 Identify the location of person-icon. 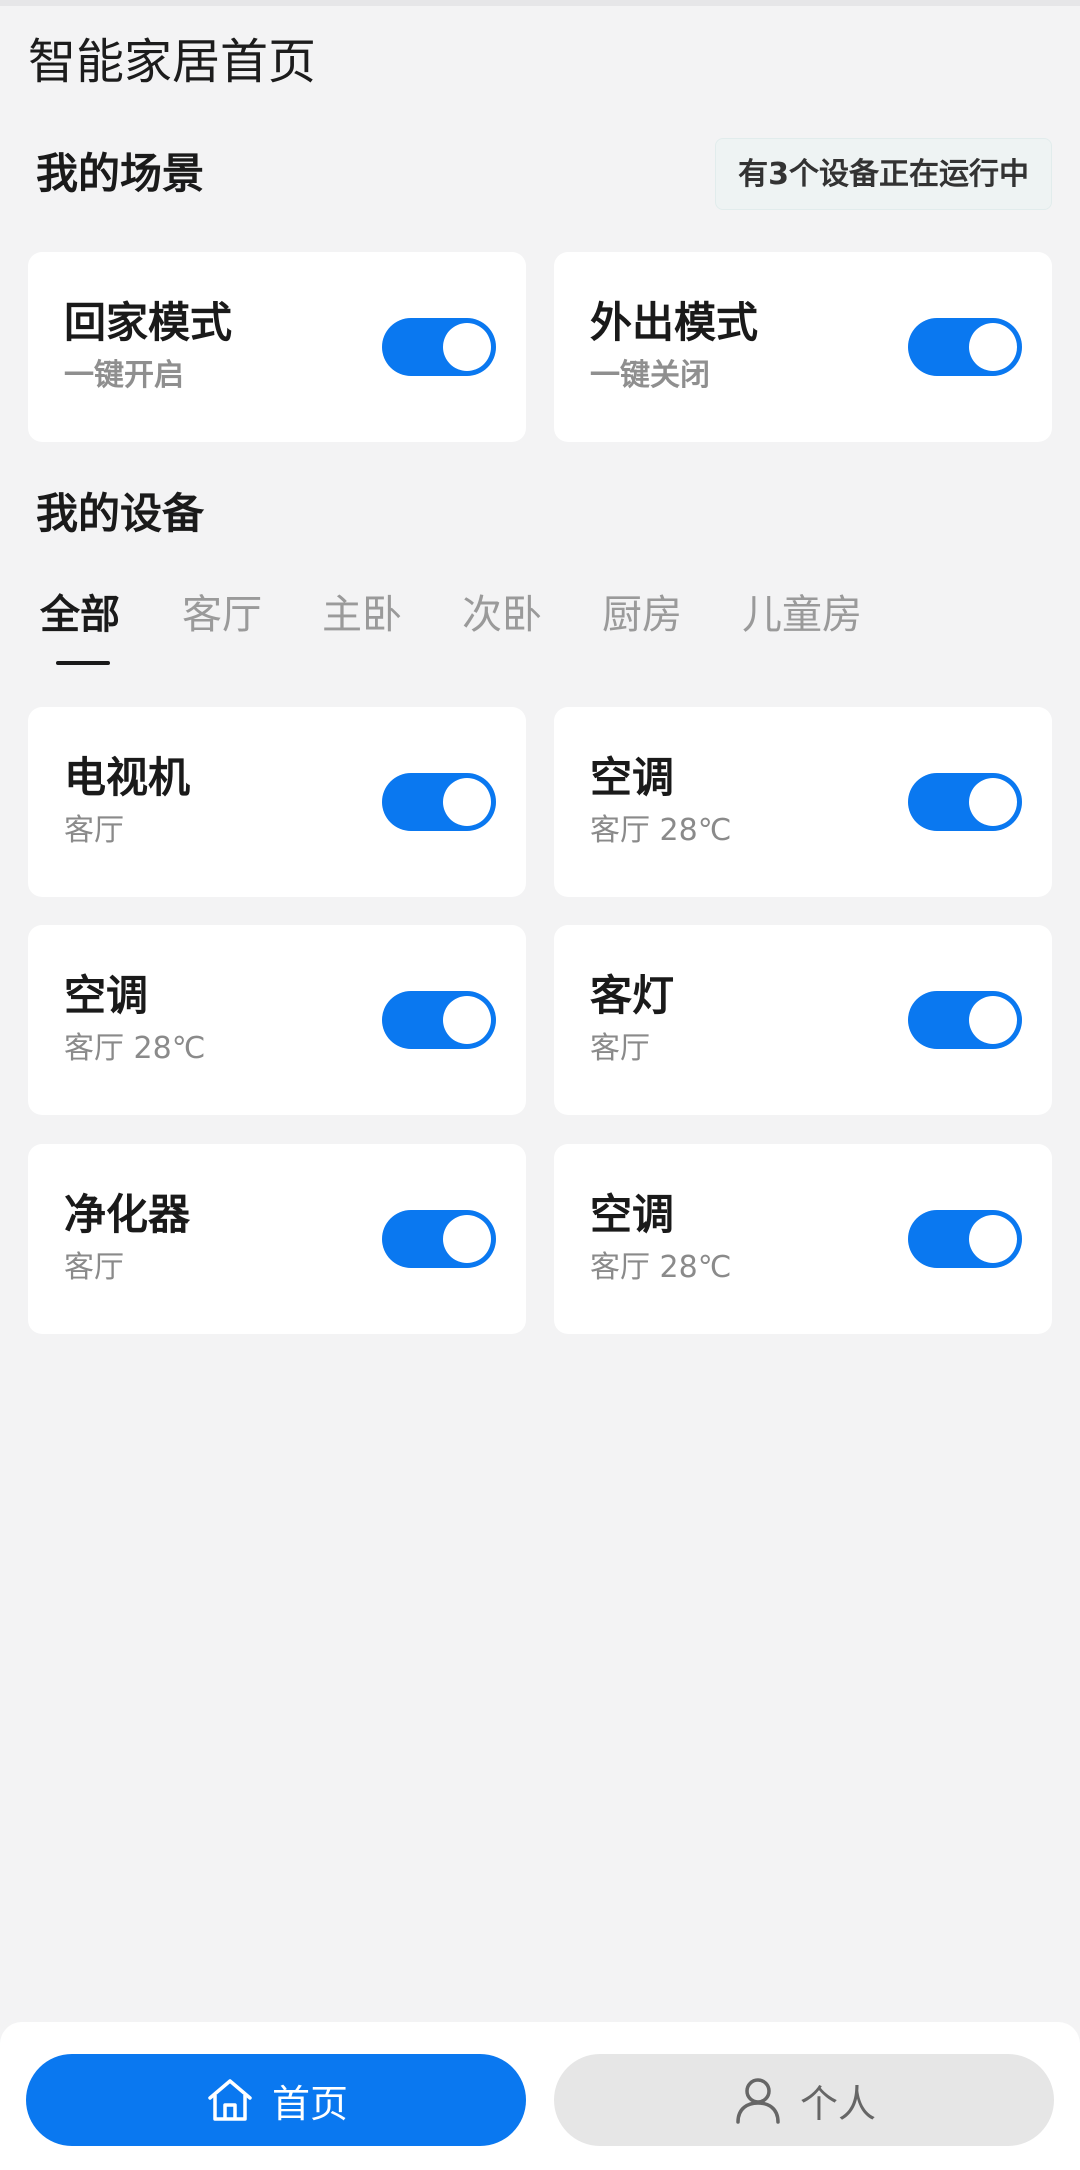
(758, 2100).